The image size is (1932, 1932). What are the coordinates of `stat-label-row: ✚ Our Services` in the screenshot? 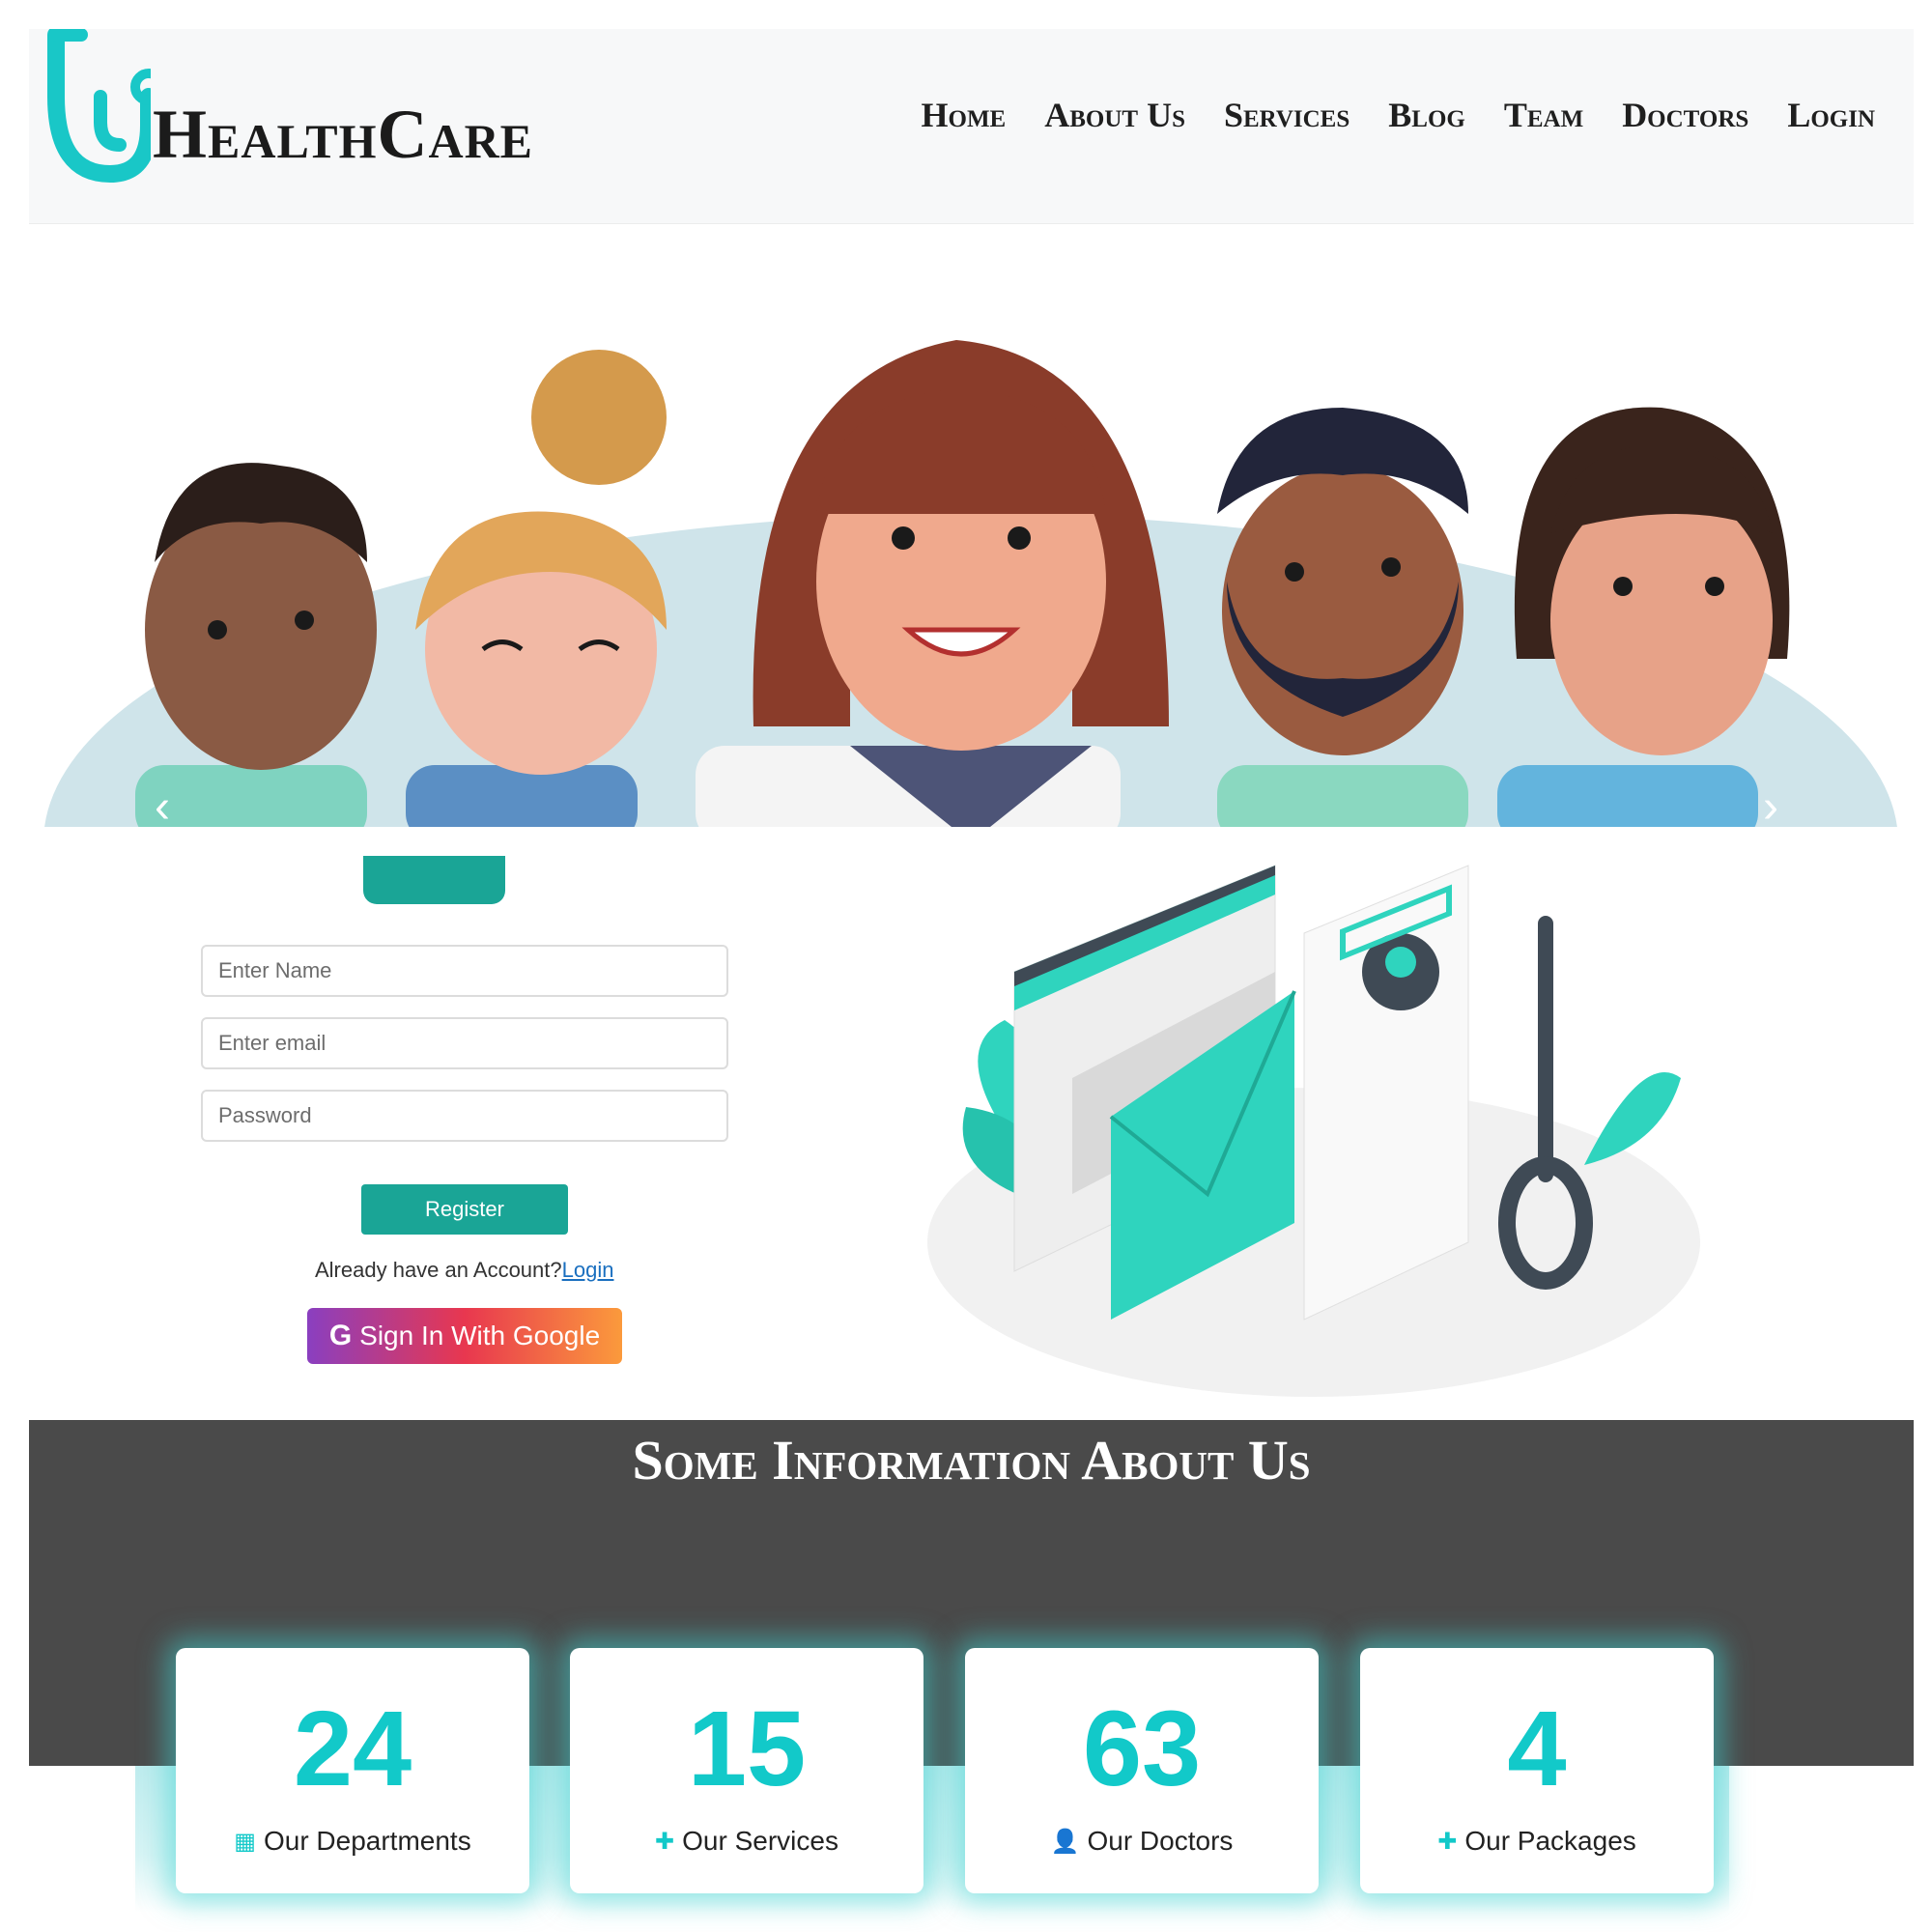 It's located at (746, 1841).